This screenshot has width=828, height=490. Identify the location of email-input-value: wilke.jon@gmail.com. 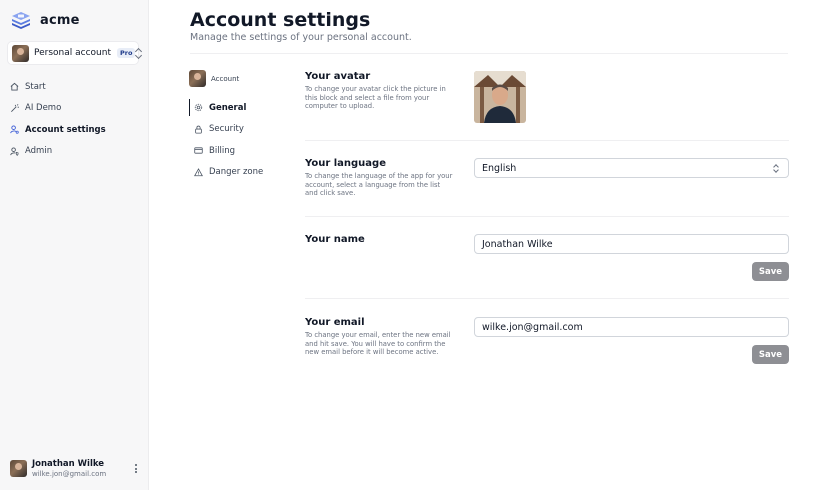
(532, 327).